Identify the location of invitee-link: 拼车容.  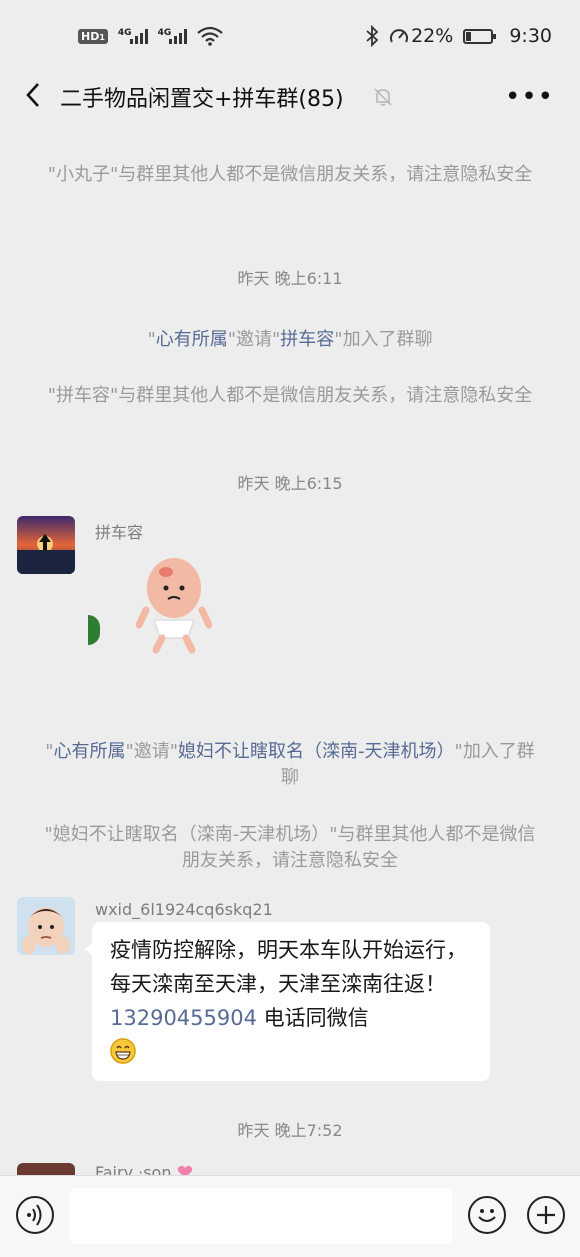
(307, 339).